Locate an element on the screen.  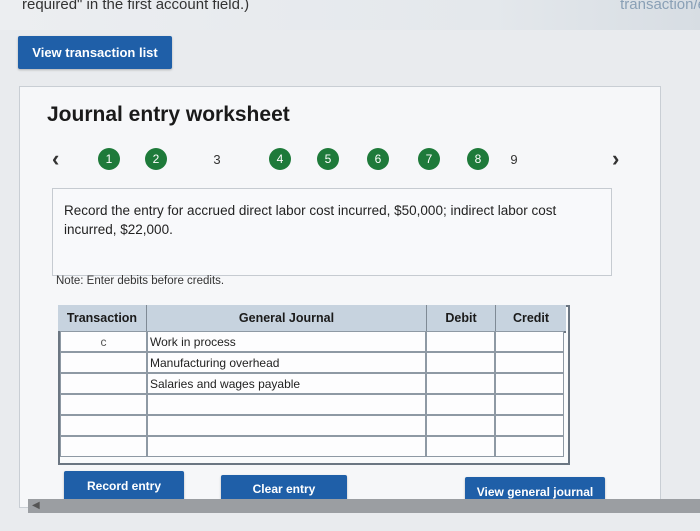
table-row-1-transaction: c is located at coordinates (103, 341).